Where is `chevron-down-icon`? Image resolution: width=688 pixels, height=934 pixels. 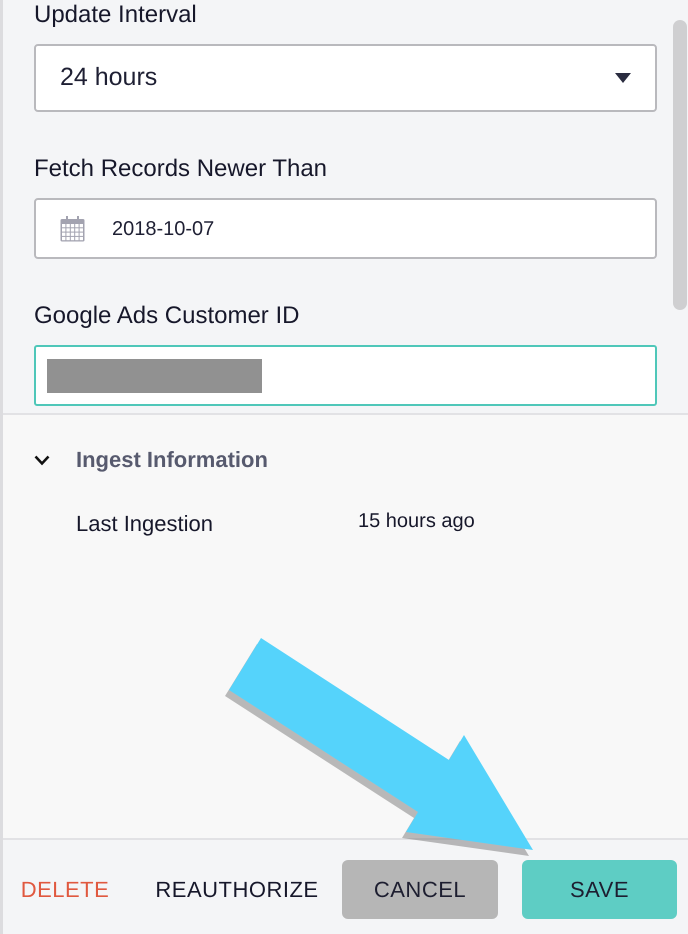 chevron-down-icon is located at coordinates (42, 460).